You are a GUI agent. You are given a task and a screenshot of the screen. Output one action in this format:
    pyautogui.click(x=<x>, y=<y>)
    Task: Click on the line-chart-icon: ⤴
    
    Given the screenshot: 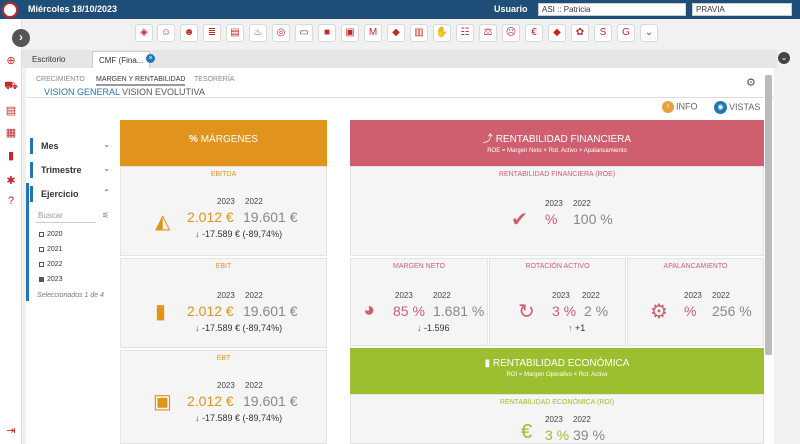 What is the action you would take?
    pyautogui.click(x=489, y=139)
    